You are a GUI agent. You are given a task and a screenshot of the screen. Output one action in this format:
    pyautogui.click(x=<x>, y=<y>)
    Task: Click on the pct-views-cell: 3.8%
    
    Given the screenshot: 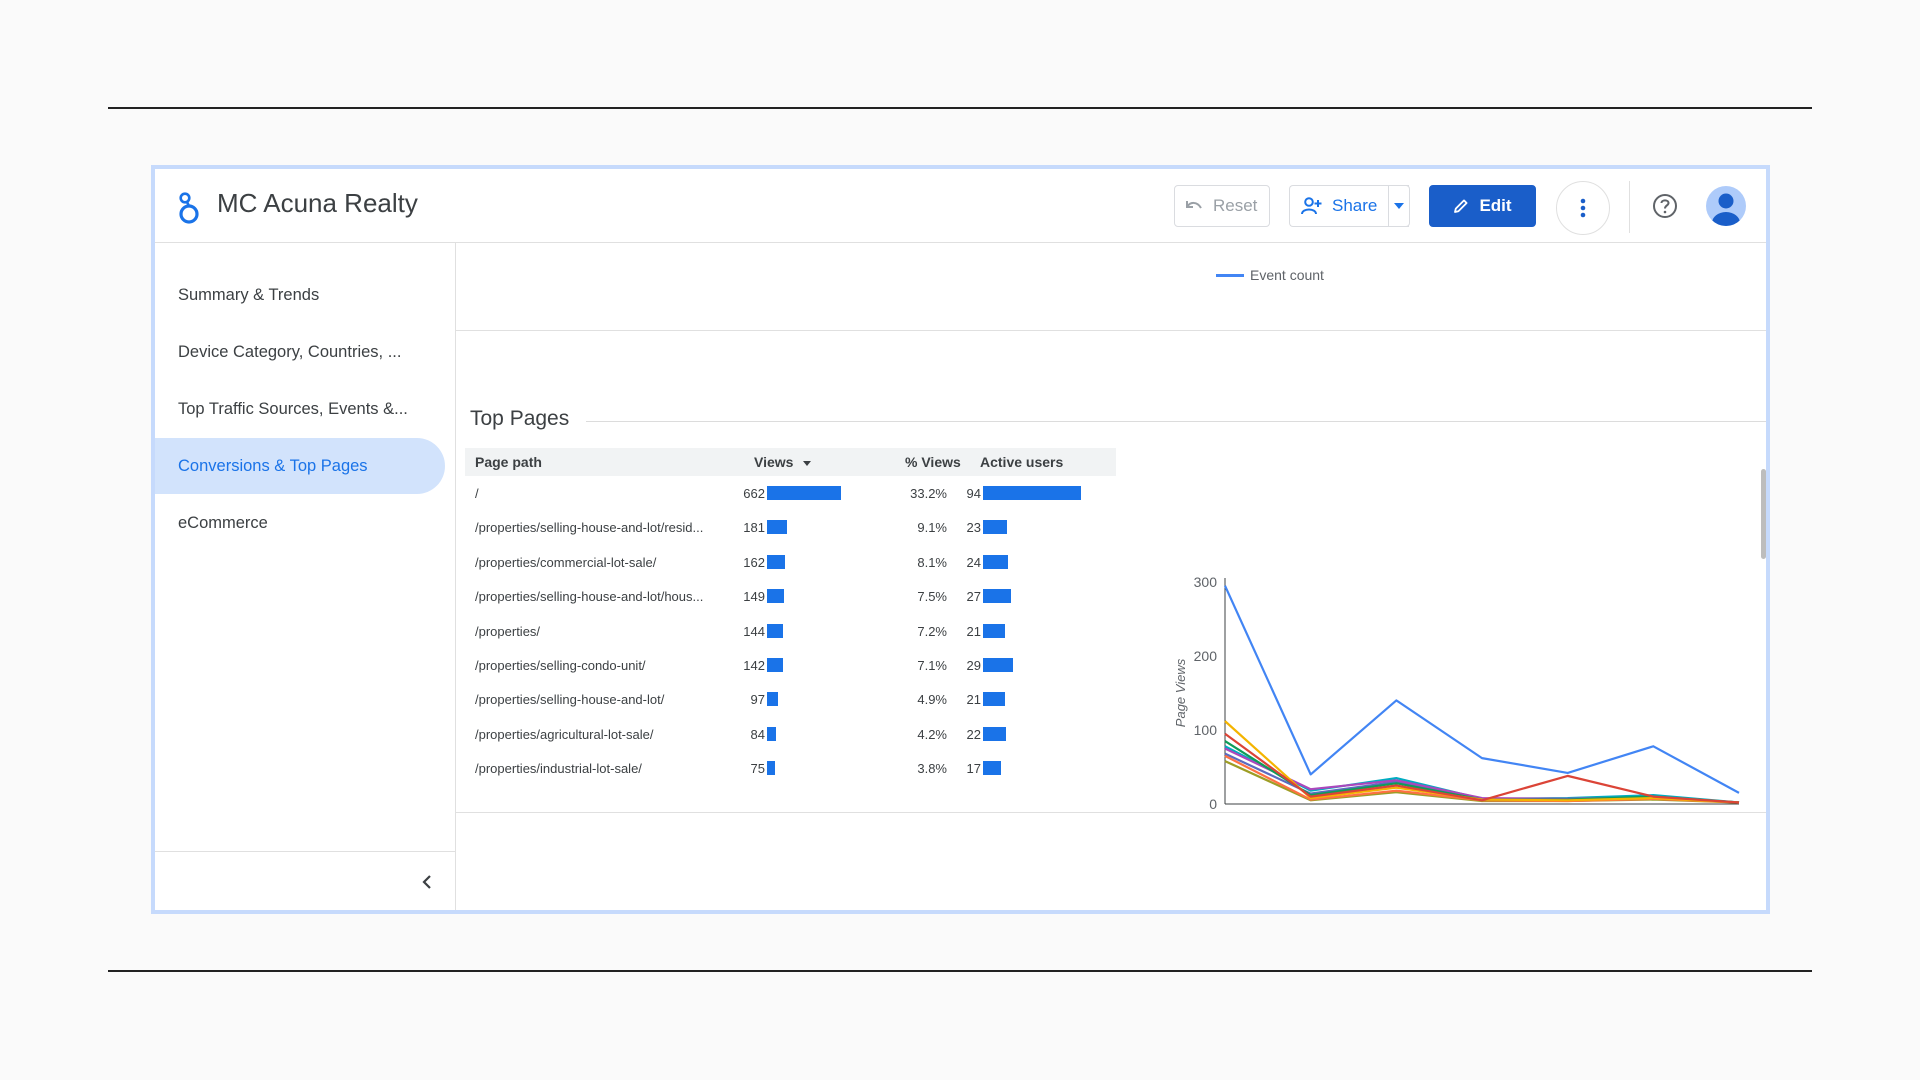 What is the action you would take?
    pyautogui.click(x=932, y=769)
    